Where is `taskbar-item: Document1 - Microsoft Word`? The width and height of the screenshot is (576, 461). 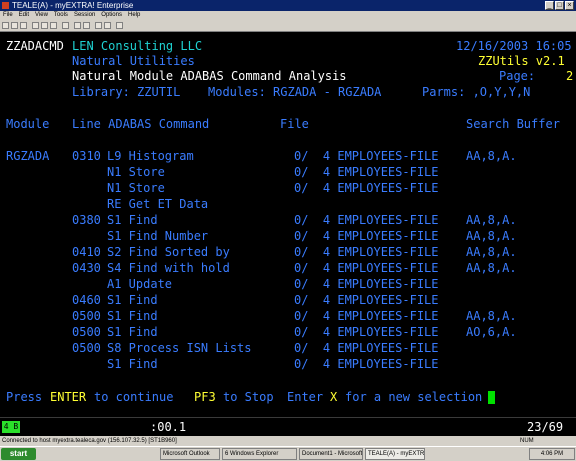
taskbar-item: Document1 - Microsoft Word is located at coordinates (331, 454).